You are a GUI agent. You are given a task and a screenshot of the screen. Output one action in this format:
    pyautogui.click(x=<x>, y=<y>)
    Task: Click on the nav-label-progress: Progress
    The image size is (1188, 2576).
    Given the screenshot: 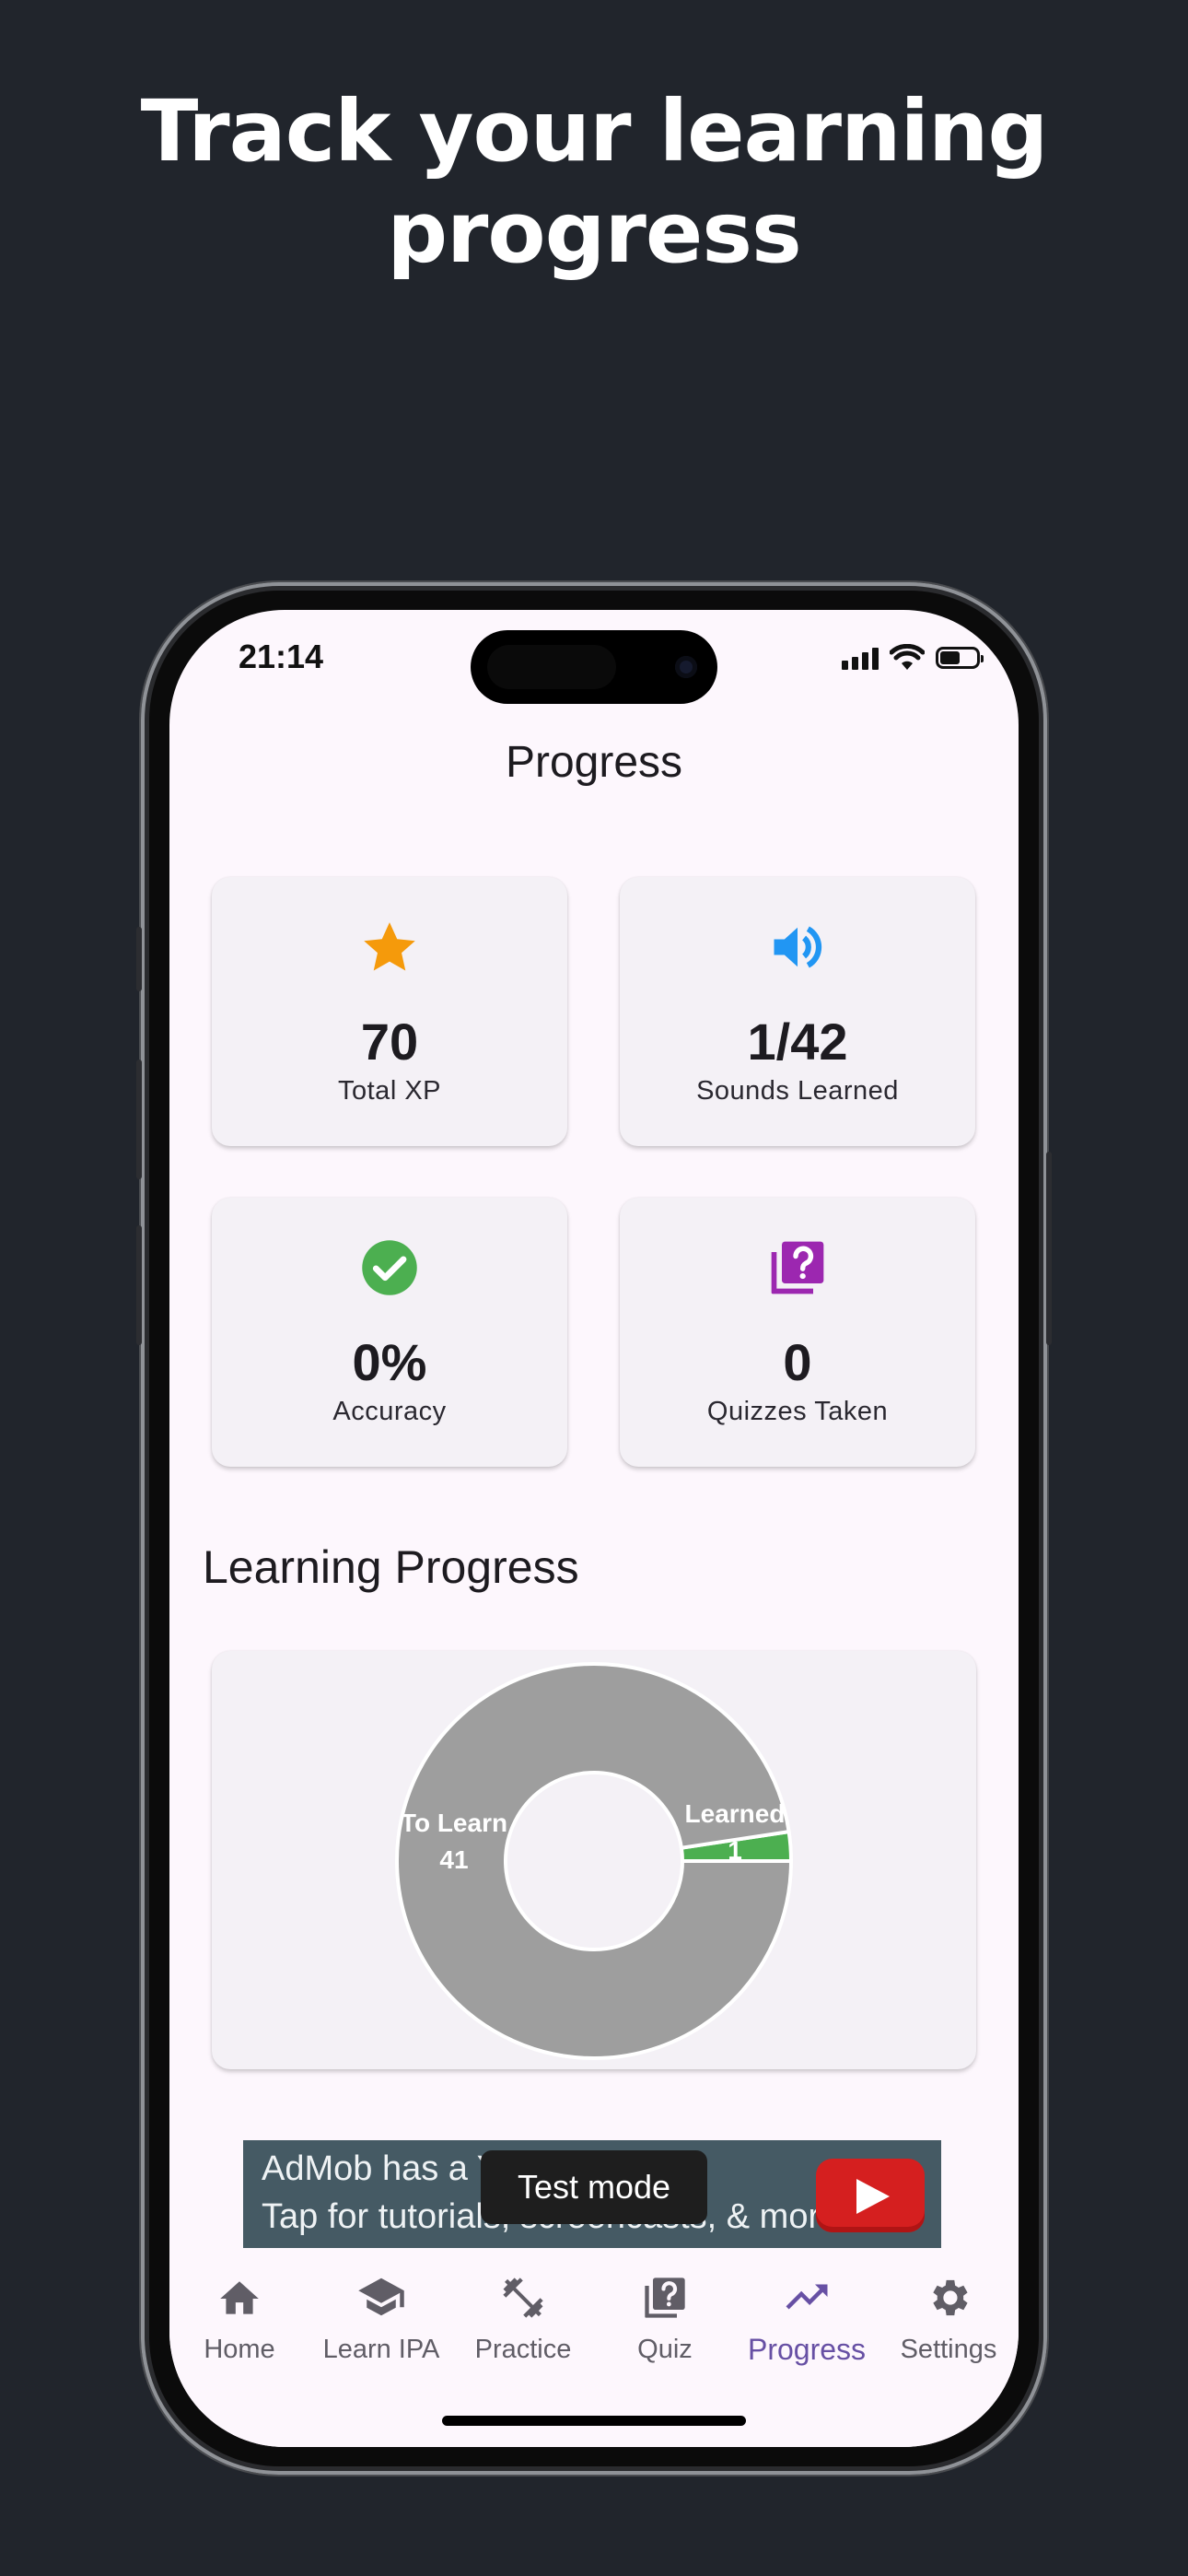 What is the action you would take?
    pyautogui.click(x=807, y=2349)
    